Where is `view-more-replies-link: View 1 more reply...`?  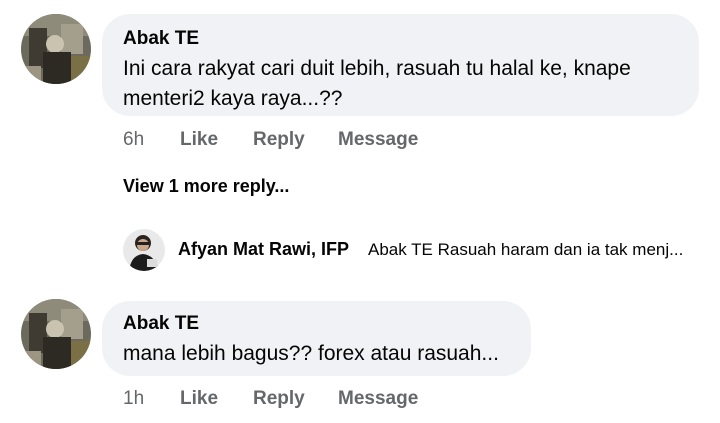 view-more-replies-link: View 1 more reply... is located at coordinates (206, 186).